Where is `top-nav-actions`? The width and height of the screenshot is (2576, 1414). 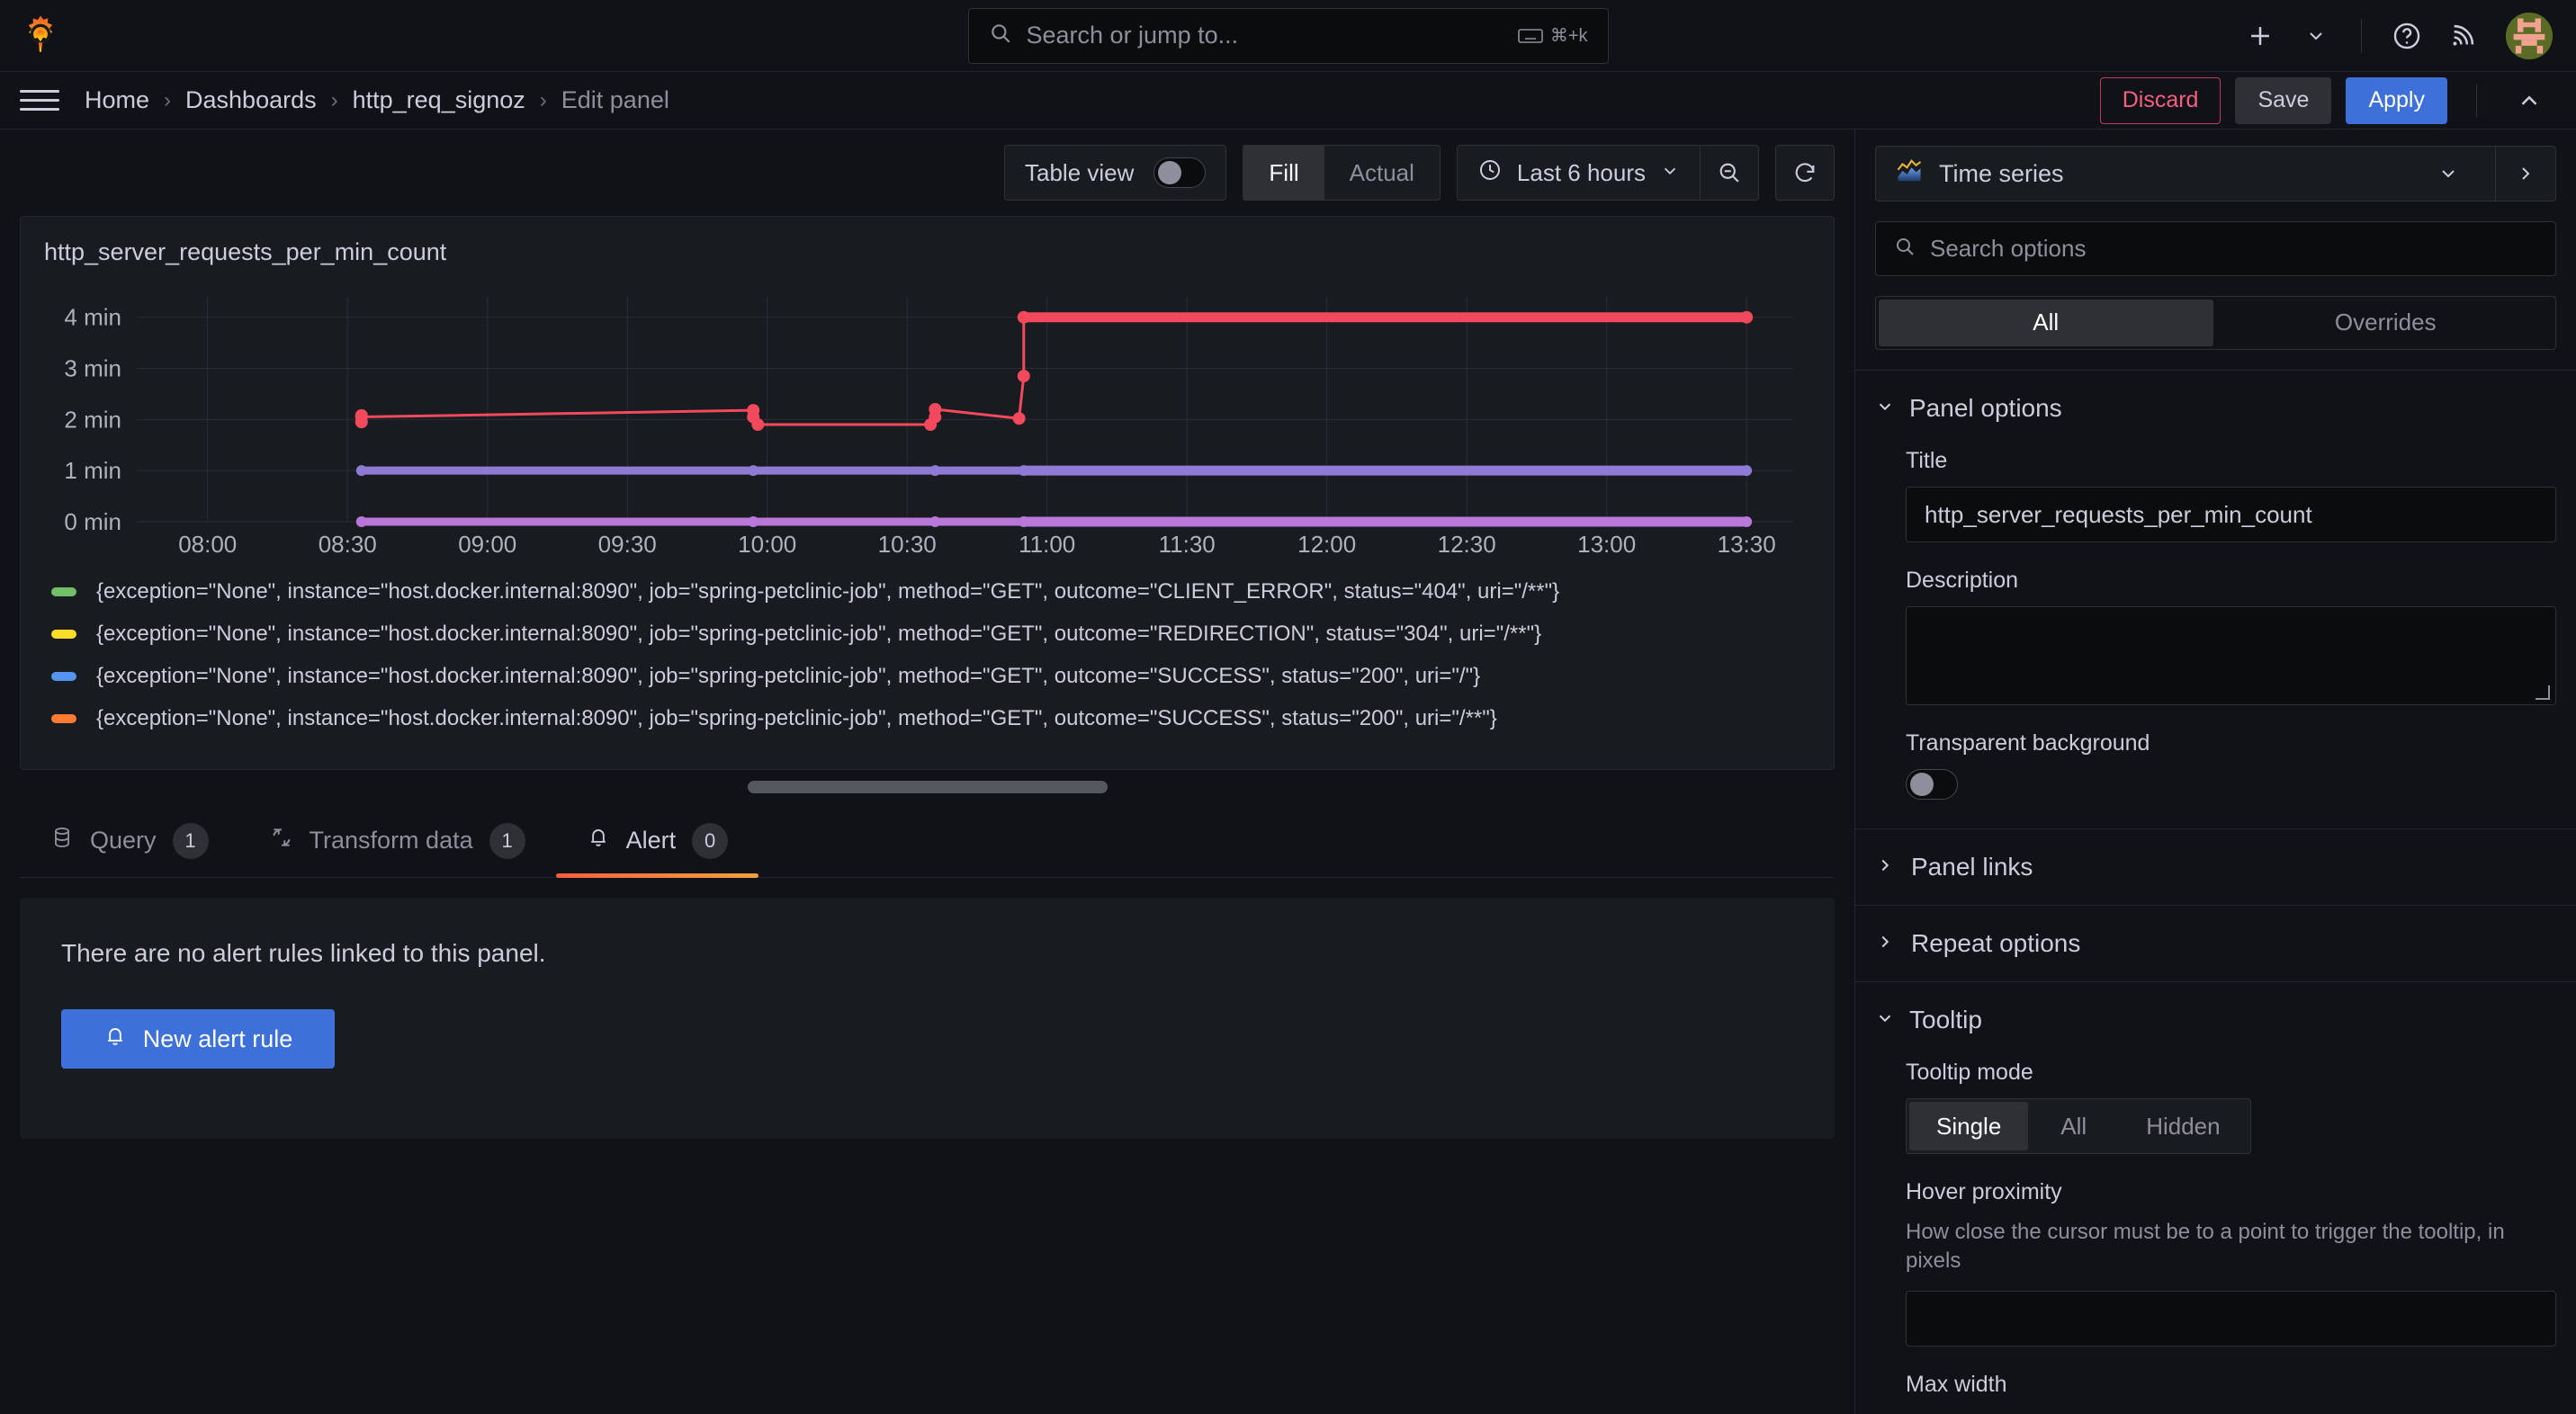 top-nav-actions is located at coordinates (2406, 36).